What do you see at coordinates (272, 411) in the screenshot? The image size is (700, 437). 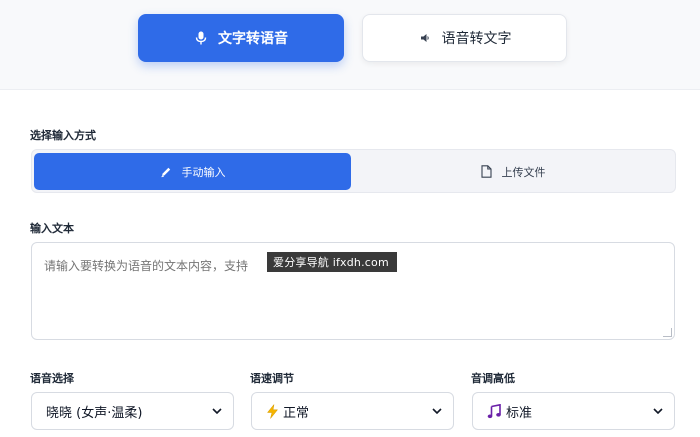 I see `lightning-icon` at bounding box center [272, 411].